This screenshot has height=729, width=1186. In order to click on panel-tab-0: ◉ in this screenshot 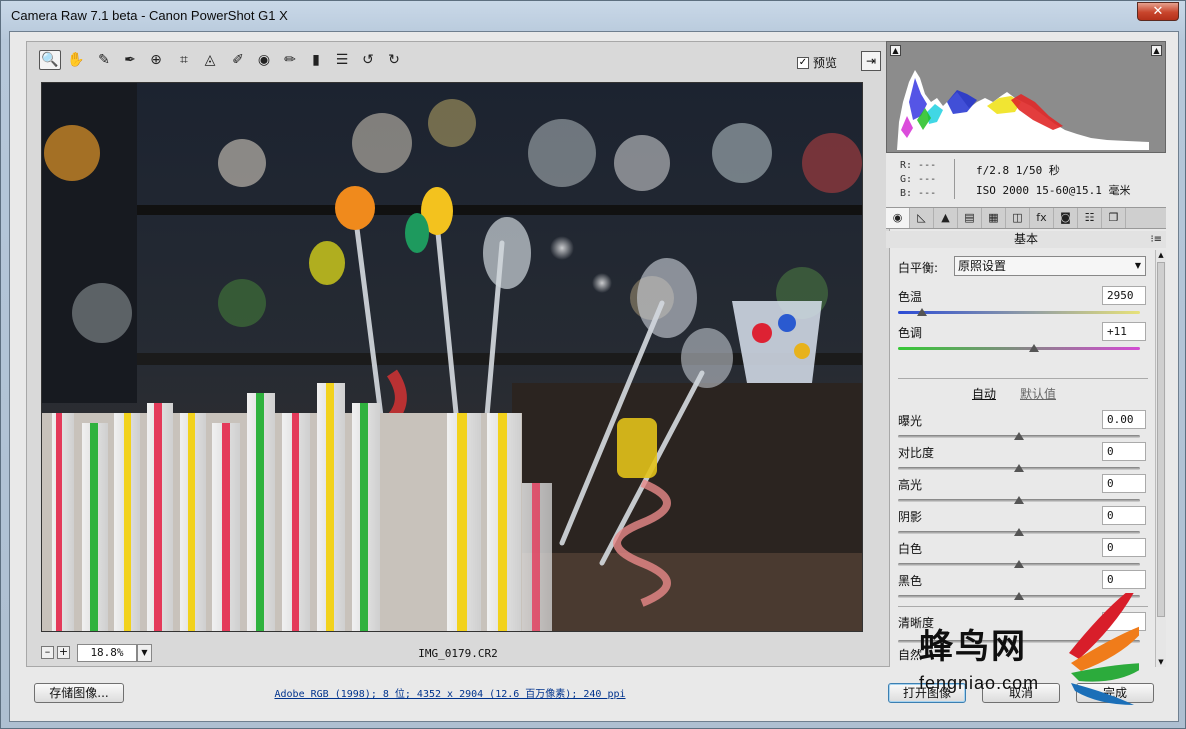, I will do `click(898, 218)`.